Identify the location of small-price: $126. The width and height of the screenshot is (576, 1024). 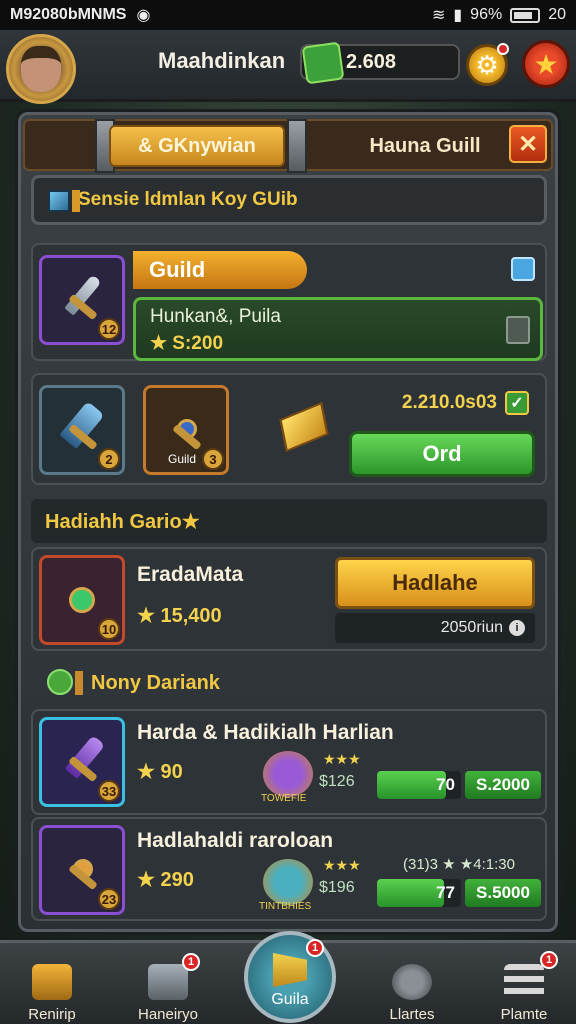
(337, 781).